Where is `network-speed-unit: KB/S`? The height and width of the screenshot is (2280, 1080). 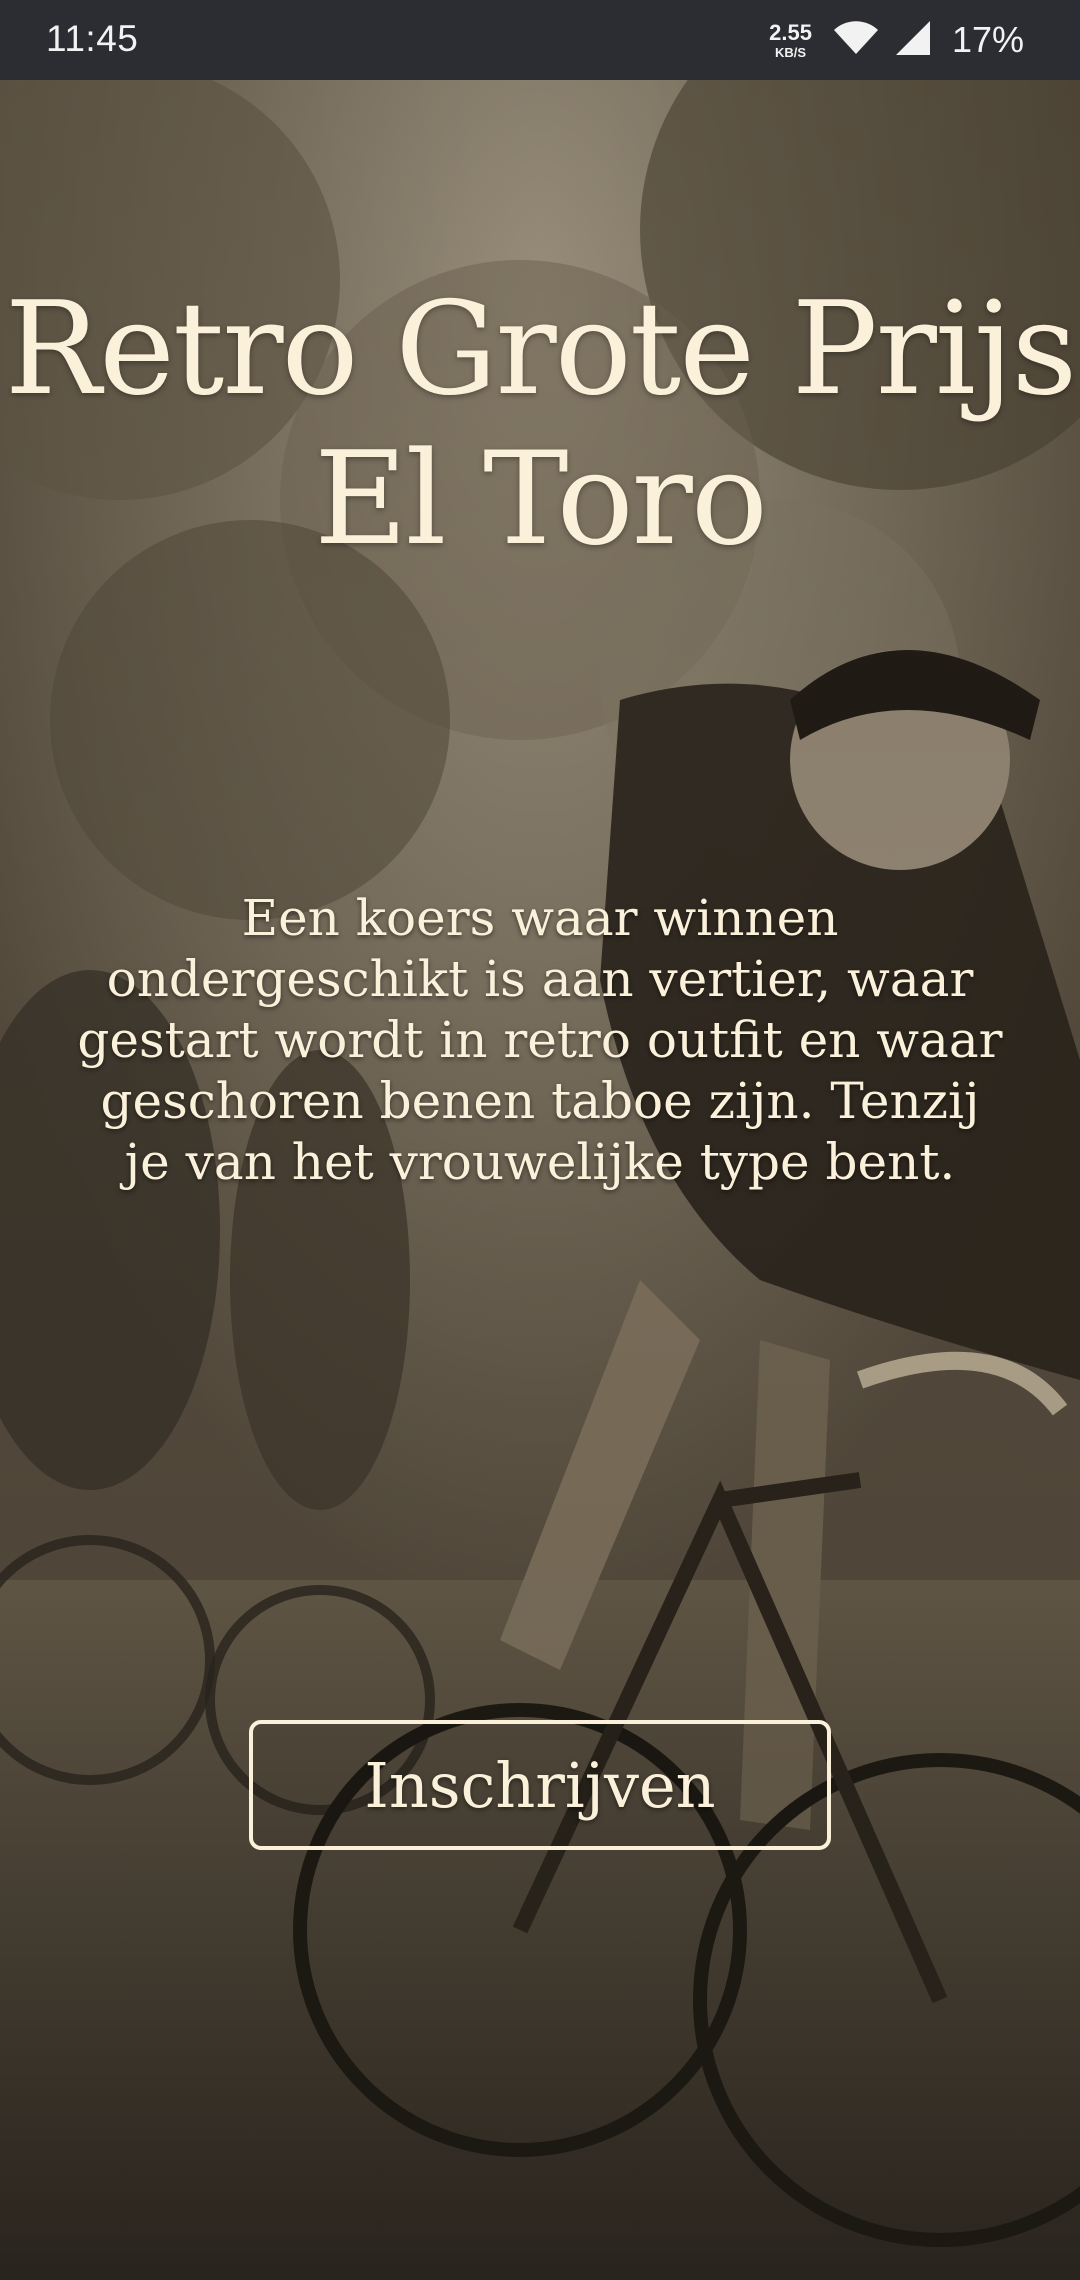
network-speed-unit: KB/S is located at coordinates (790, 52).